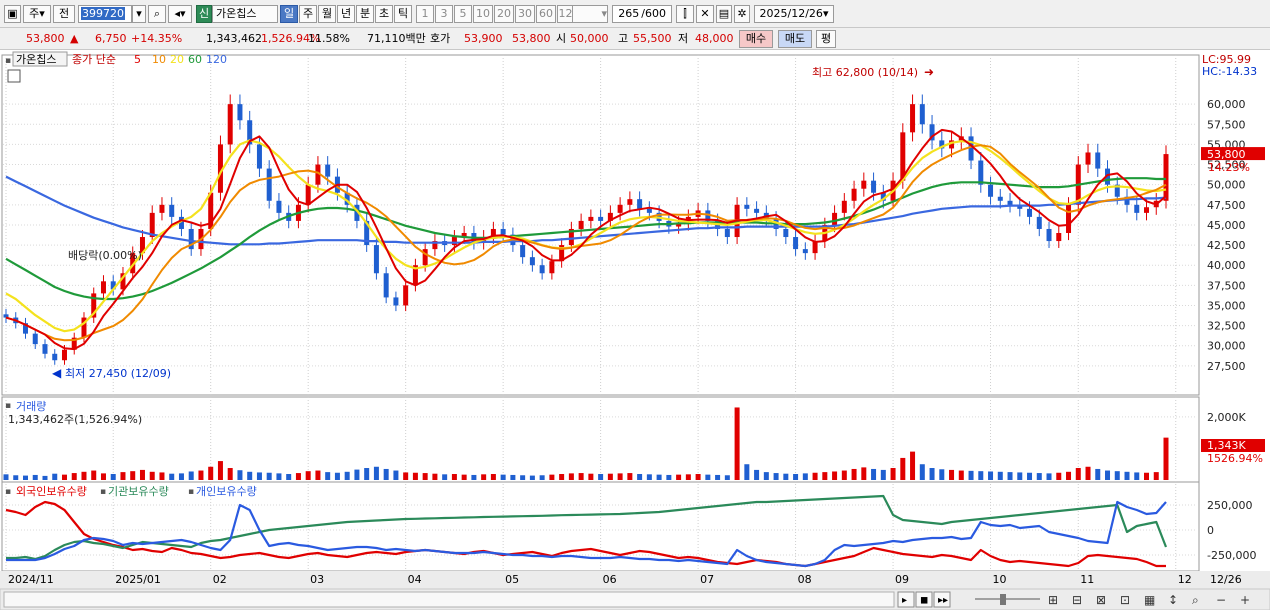  What do you see at coordinates (1185, 579) in the screenshot?
I see `x-tick-label: 12` at bounding box center [1185, 579].